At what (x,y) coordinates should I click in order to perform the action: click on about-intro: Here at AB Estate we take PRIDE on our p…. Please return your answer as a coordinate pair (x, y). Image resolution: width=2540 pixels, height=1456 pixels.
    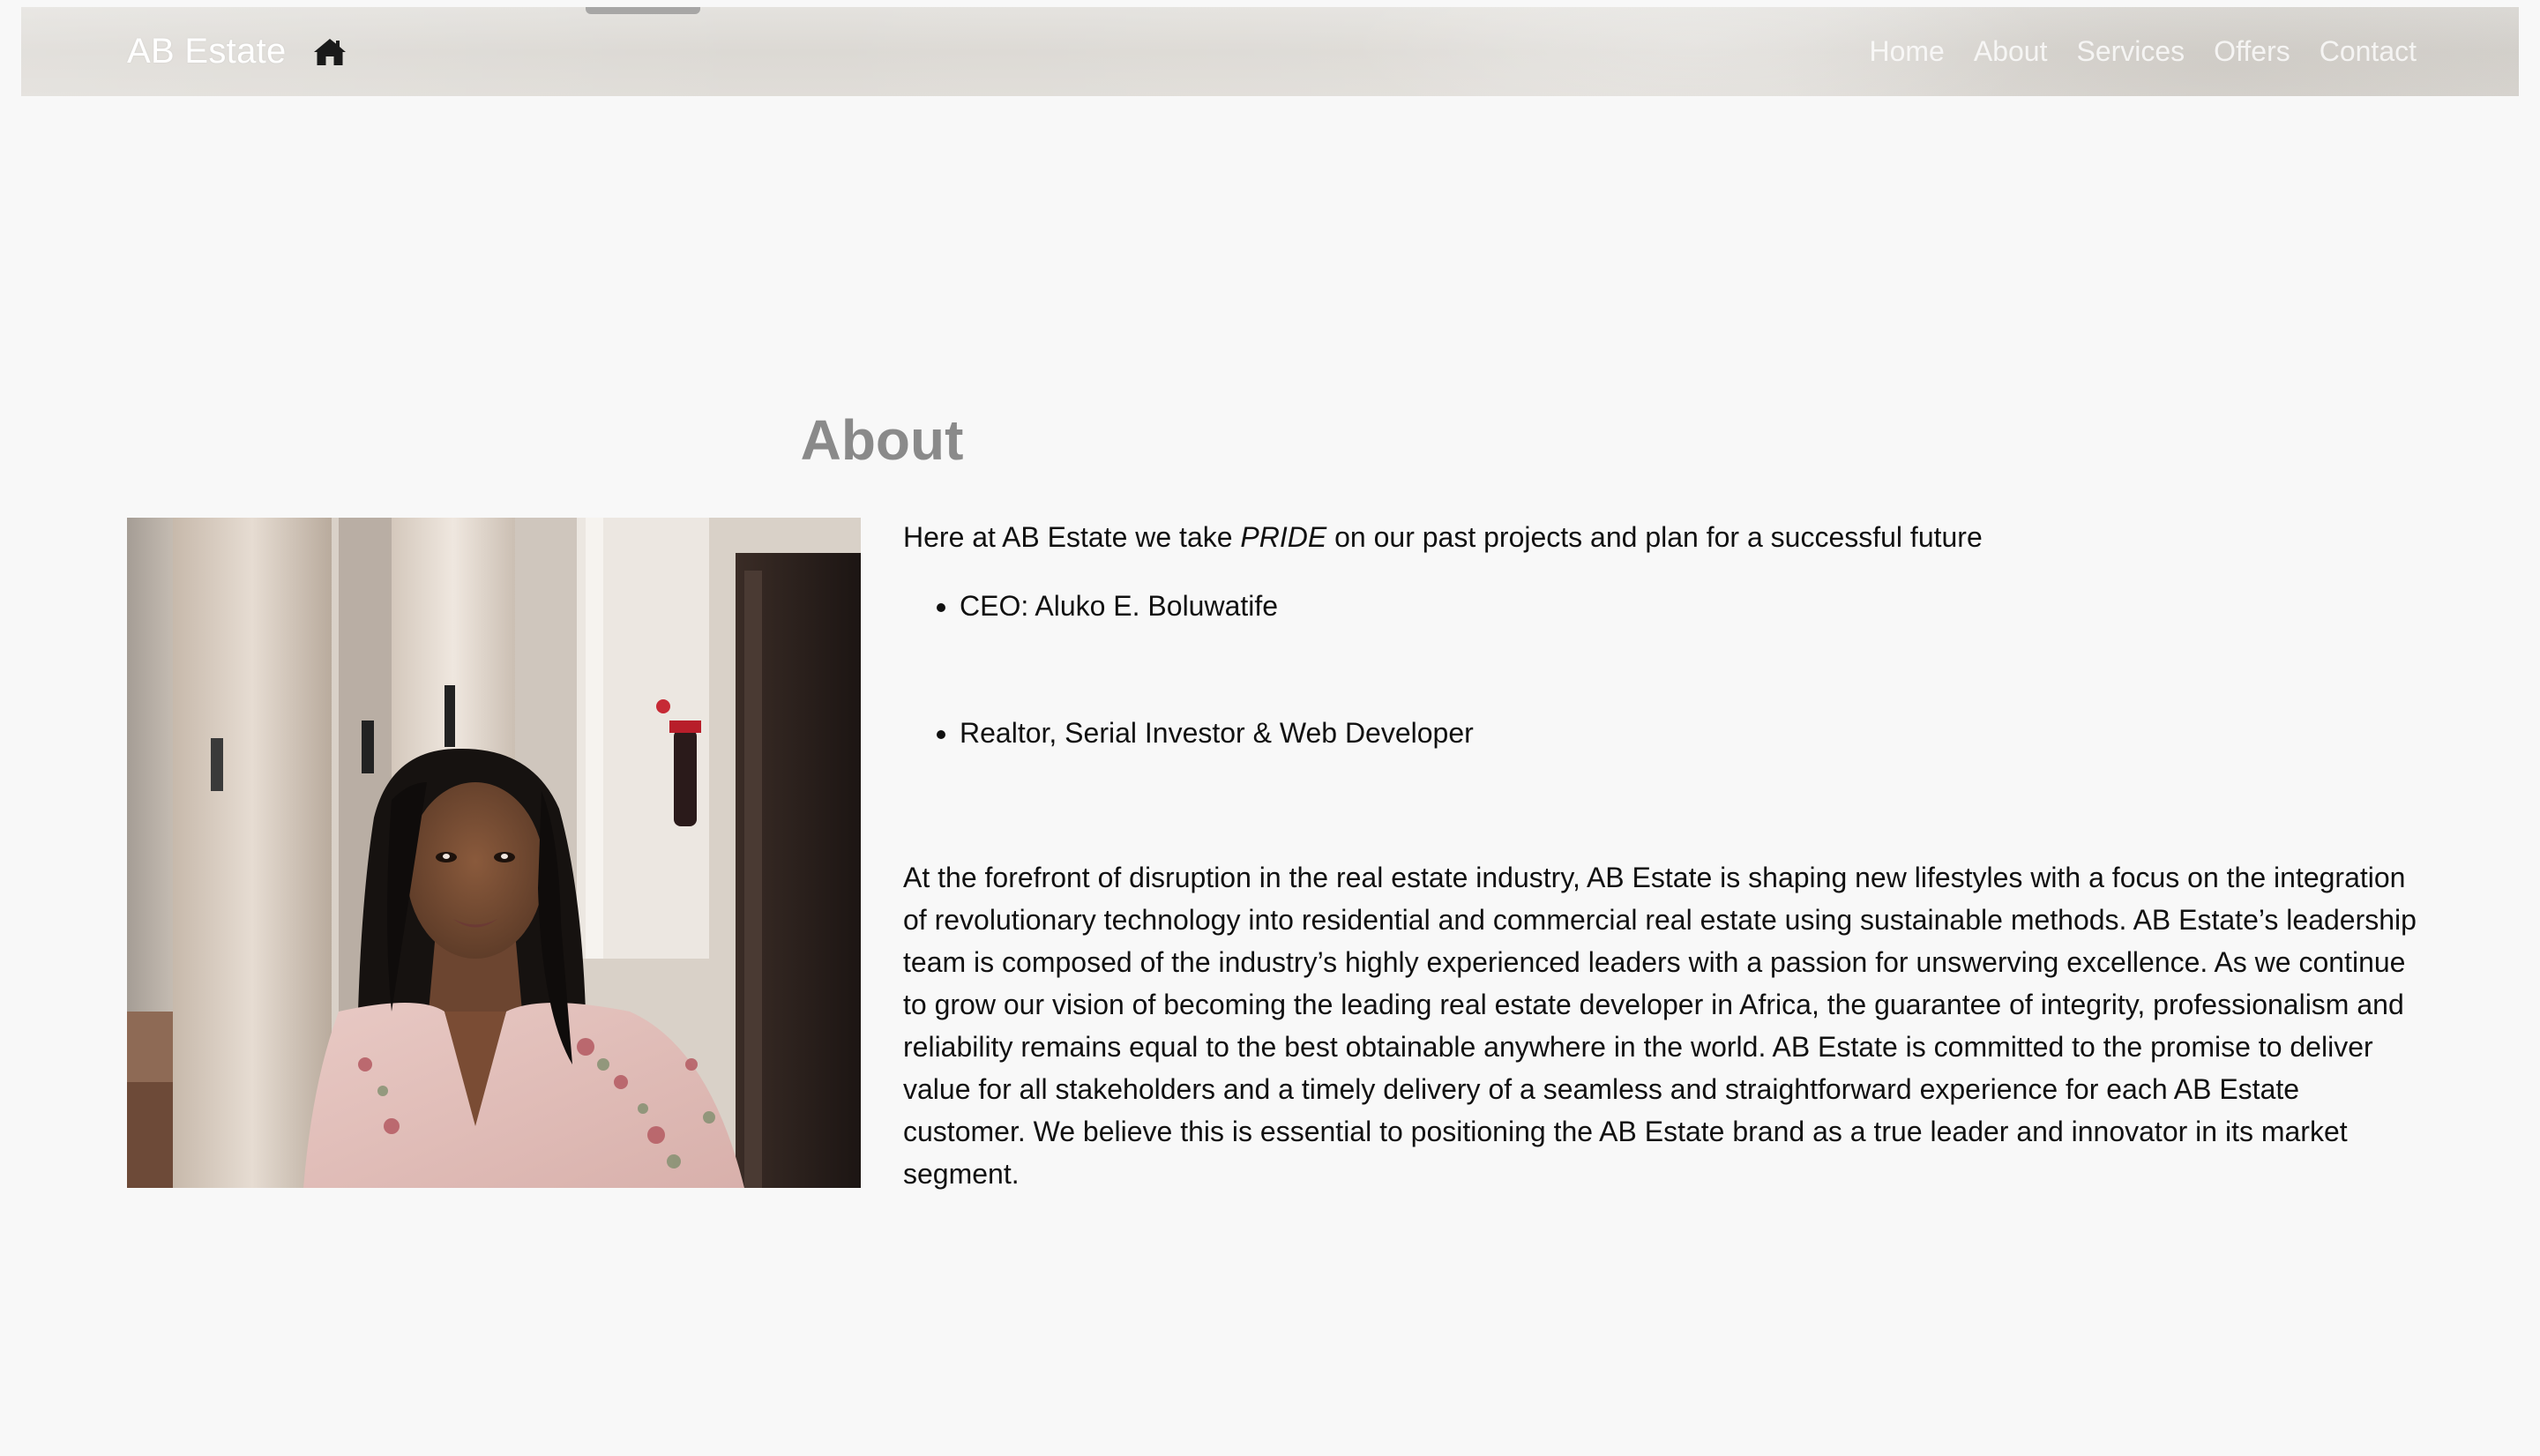
    Looking at the image, I should click on (1661, 537).